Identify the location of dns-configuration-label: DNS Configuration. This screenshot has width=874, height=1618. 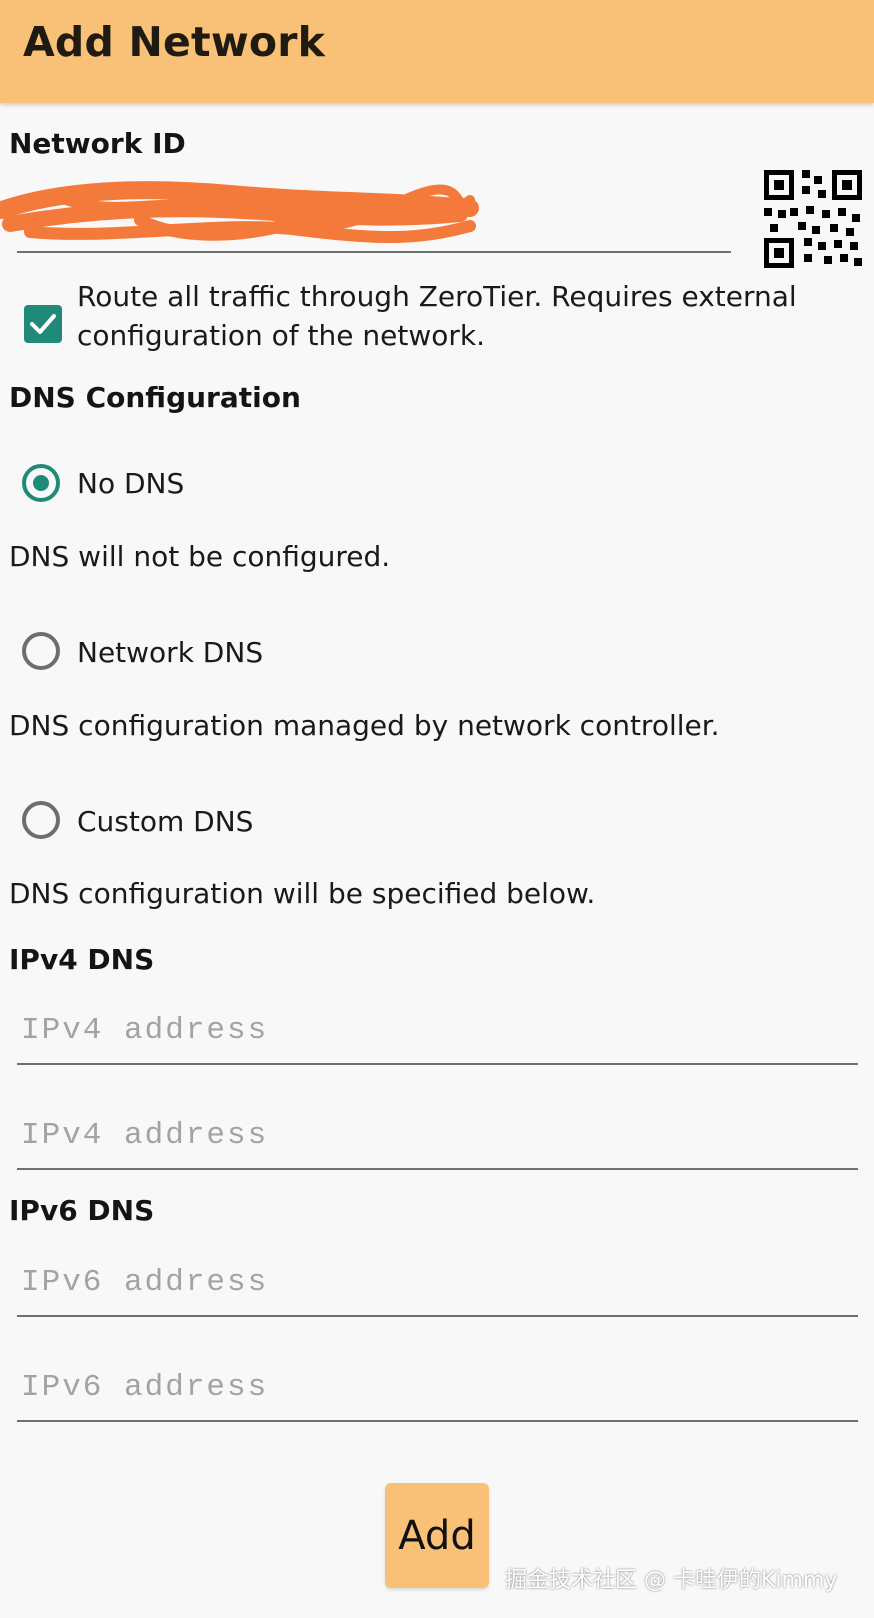
(155, 397).